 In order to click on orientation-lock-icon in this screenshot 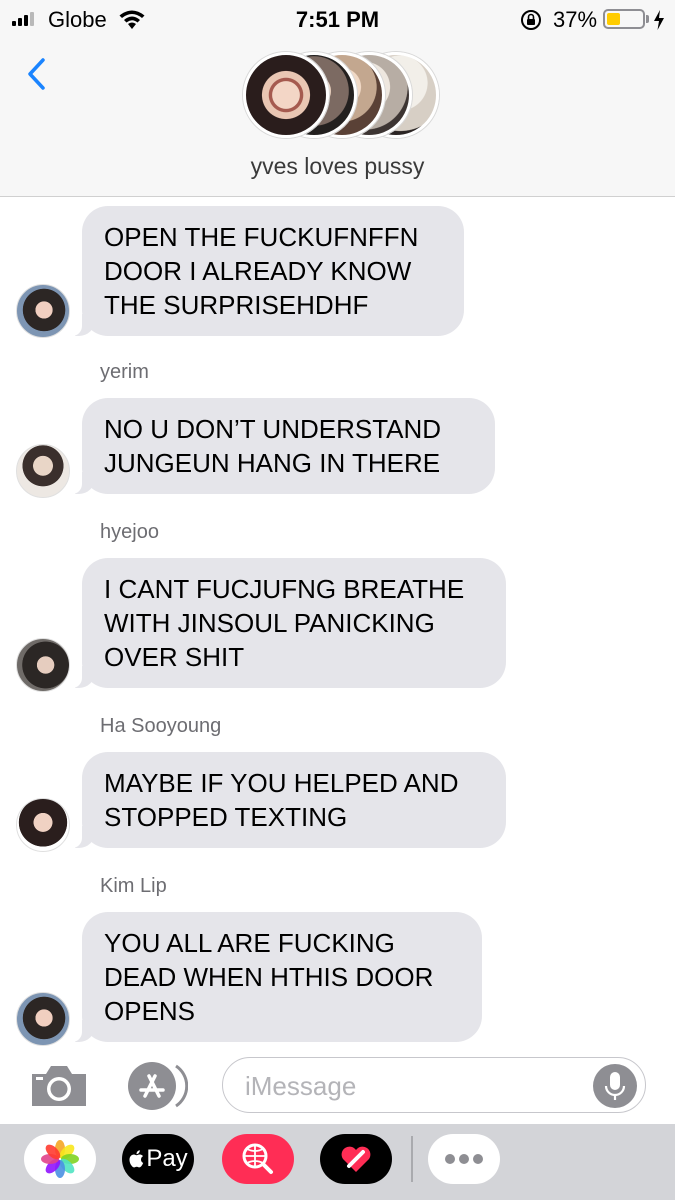, I will do `click(531, 20)`.